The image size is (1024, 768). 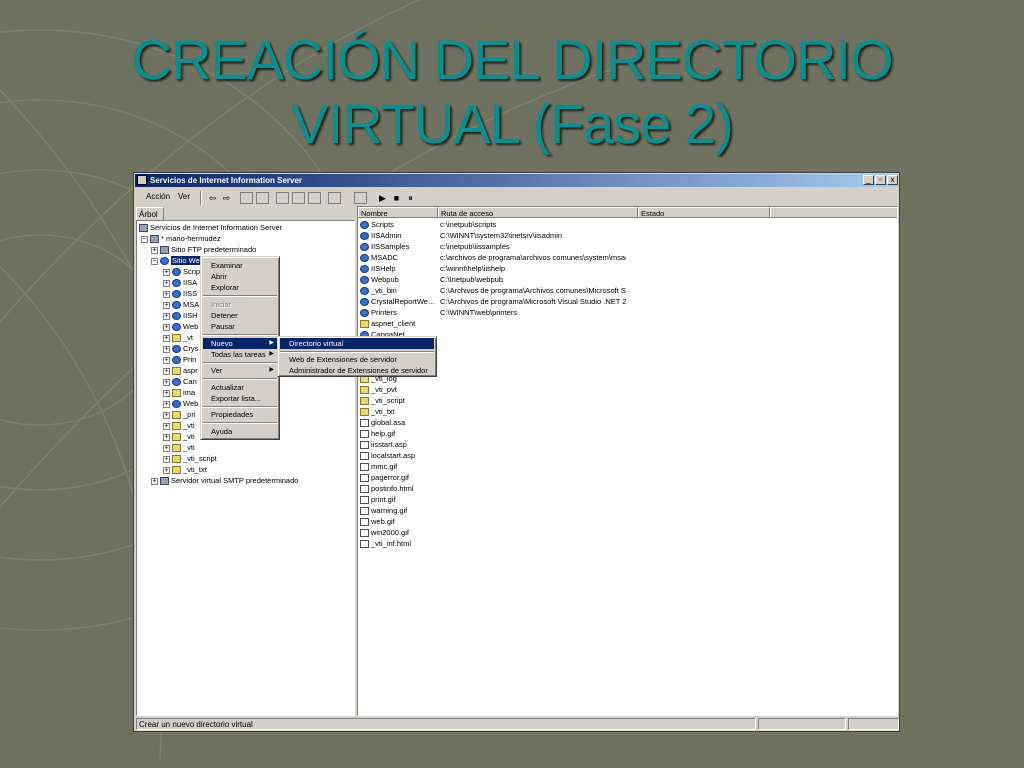 I want to click on list-row: web.gif, so click(x=627, y=521).